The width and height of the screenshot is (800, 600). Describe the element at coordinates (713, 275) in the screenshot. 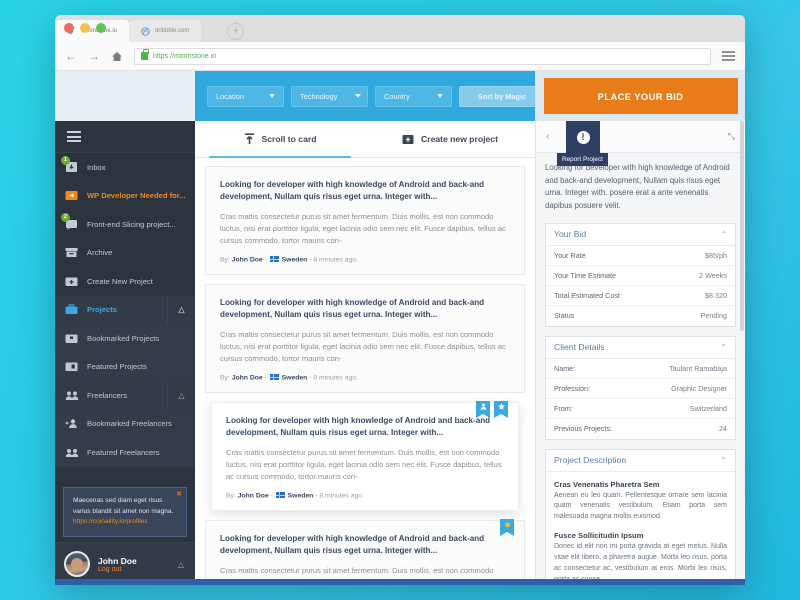

I see `row-value: 2 Weeks` at that location.